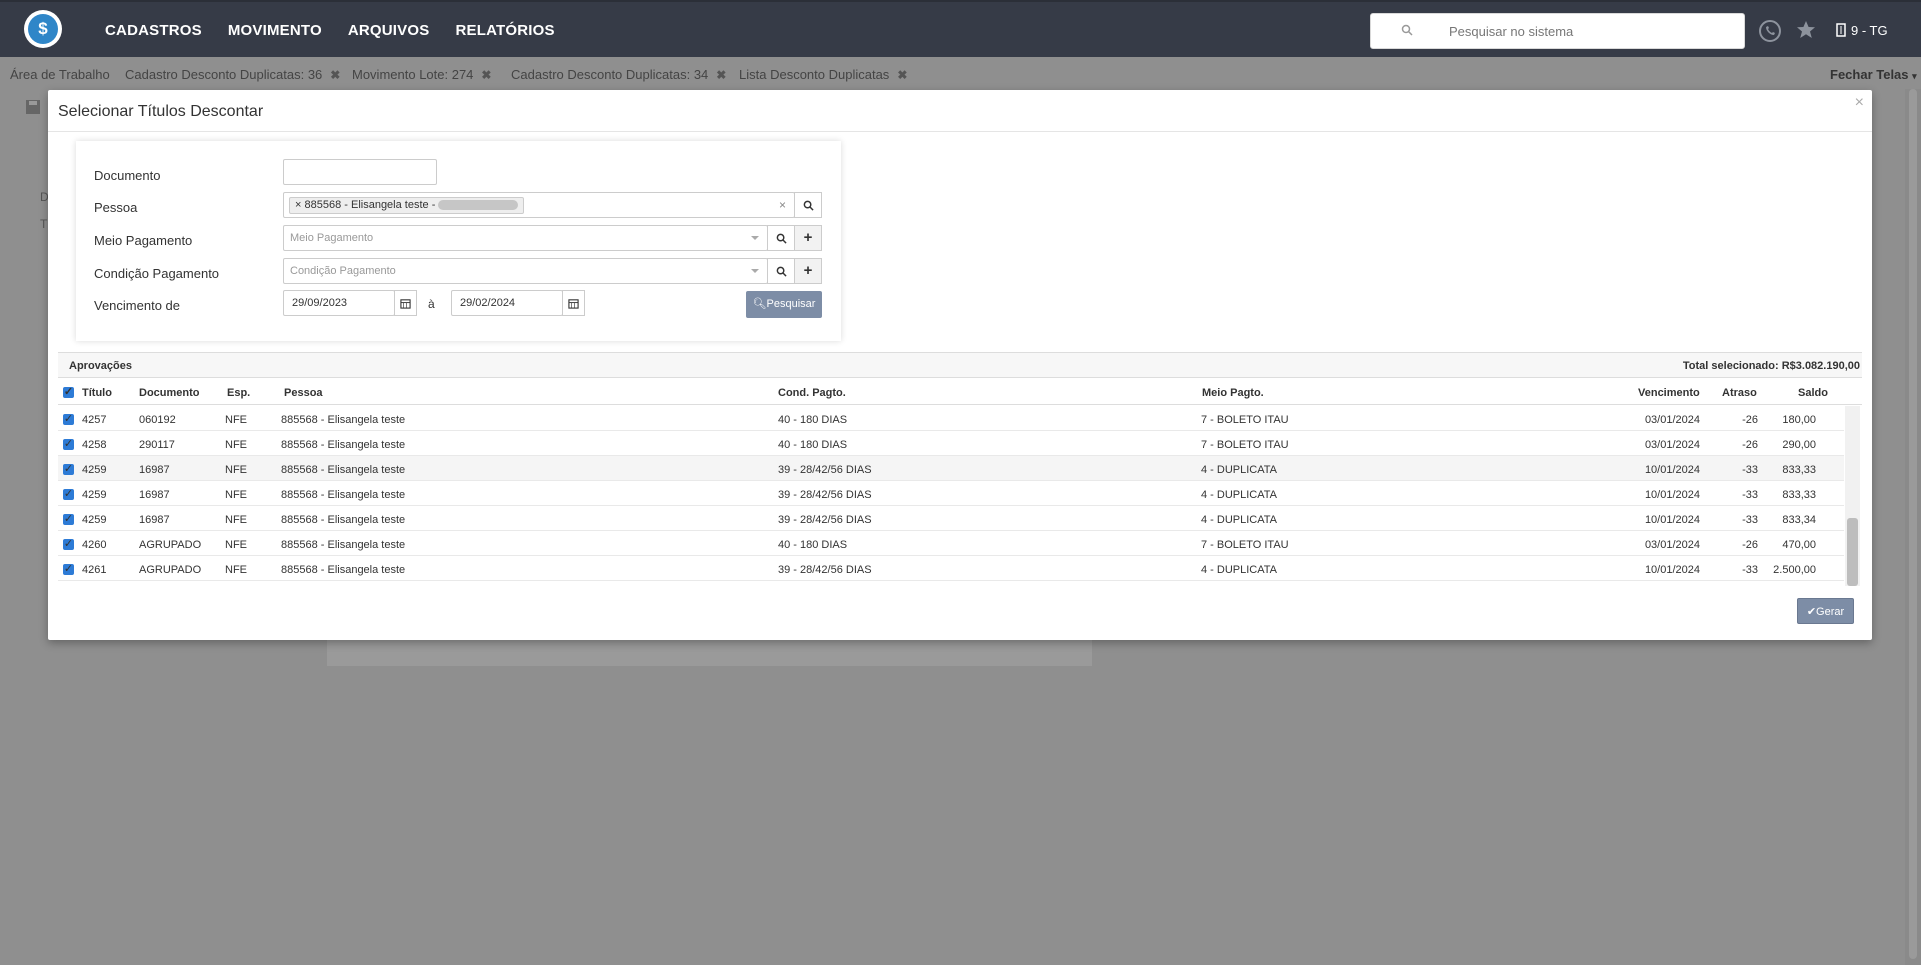  Describe the element at coordinates (60, 74) in the screenshot. I see `tab-area-de-trabalho: Área de Trabalho` at that location.